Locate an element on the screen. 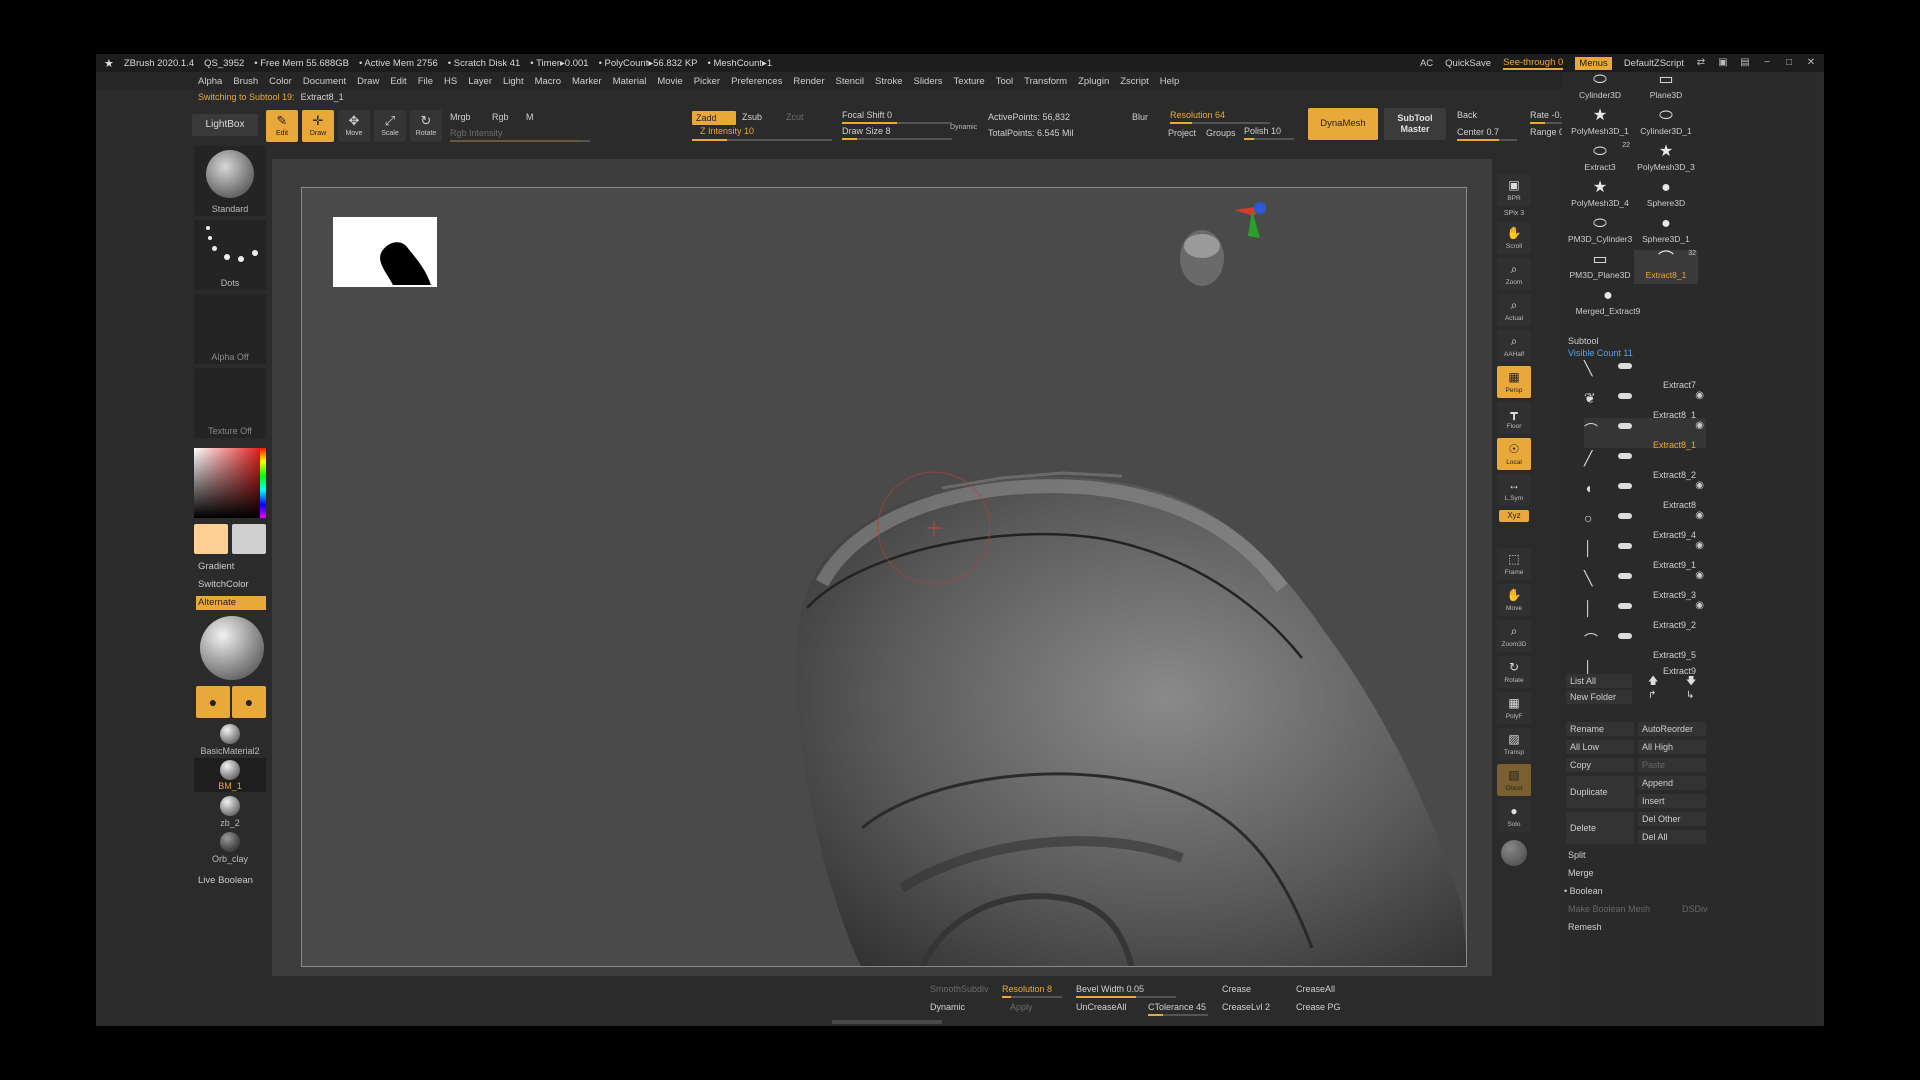  dynamesh-button: DynaMesh is located at coordinates (1343, 124).